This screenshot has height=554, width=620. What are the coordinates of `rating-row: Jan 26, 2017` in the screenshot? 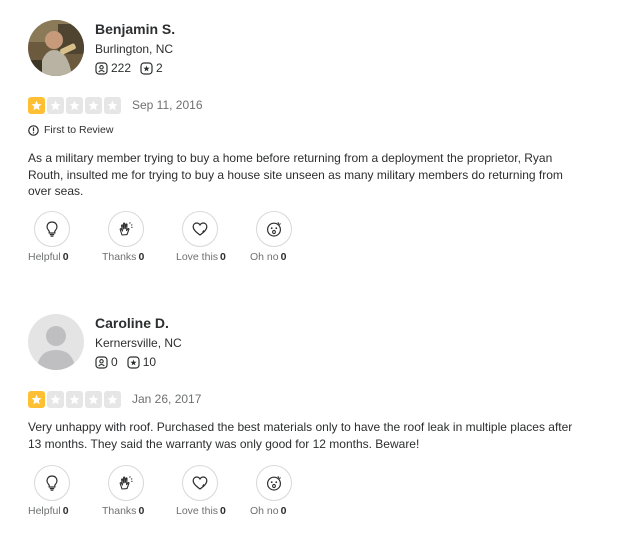 It's located at (313, 399).